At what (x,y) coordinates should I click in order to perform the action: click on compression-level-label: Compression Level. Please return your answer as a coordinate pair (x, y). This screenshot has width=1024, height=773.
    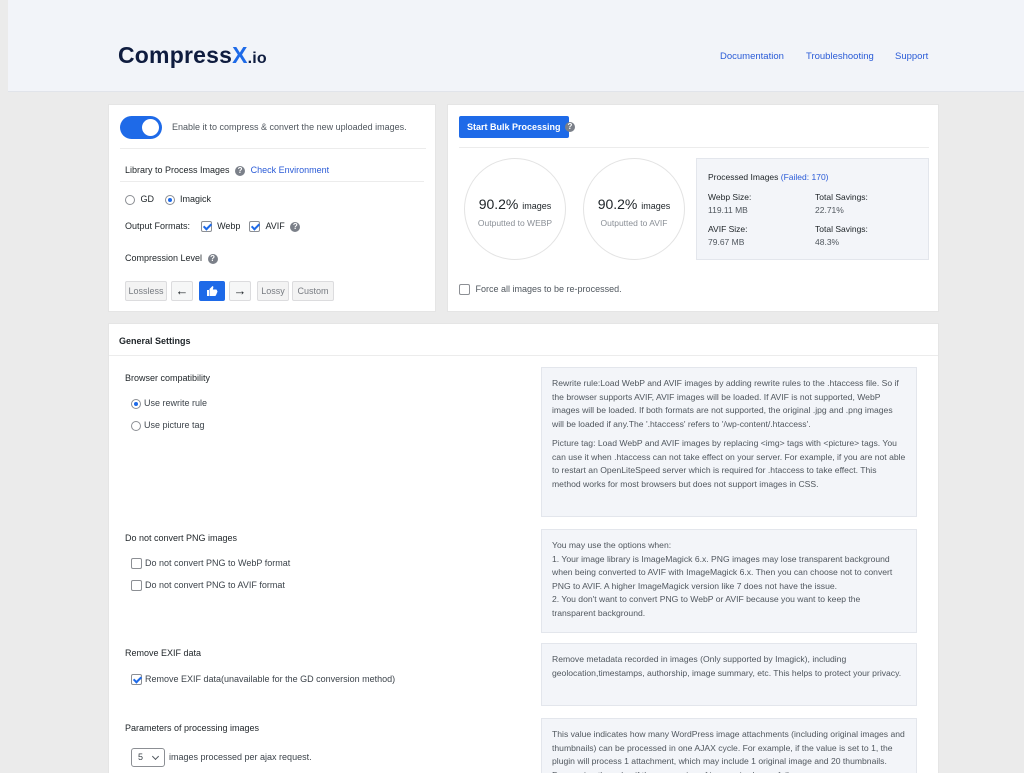
    Looking at the image, I should click on (164, 258).